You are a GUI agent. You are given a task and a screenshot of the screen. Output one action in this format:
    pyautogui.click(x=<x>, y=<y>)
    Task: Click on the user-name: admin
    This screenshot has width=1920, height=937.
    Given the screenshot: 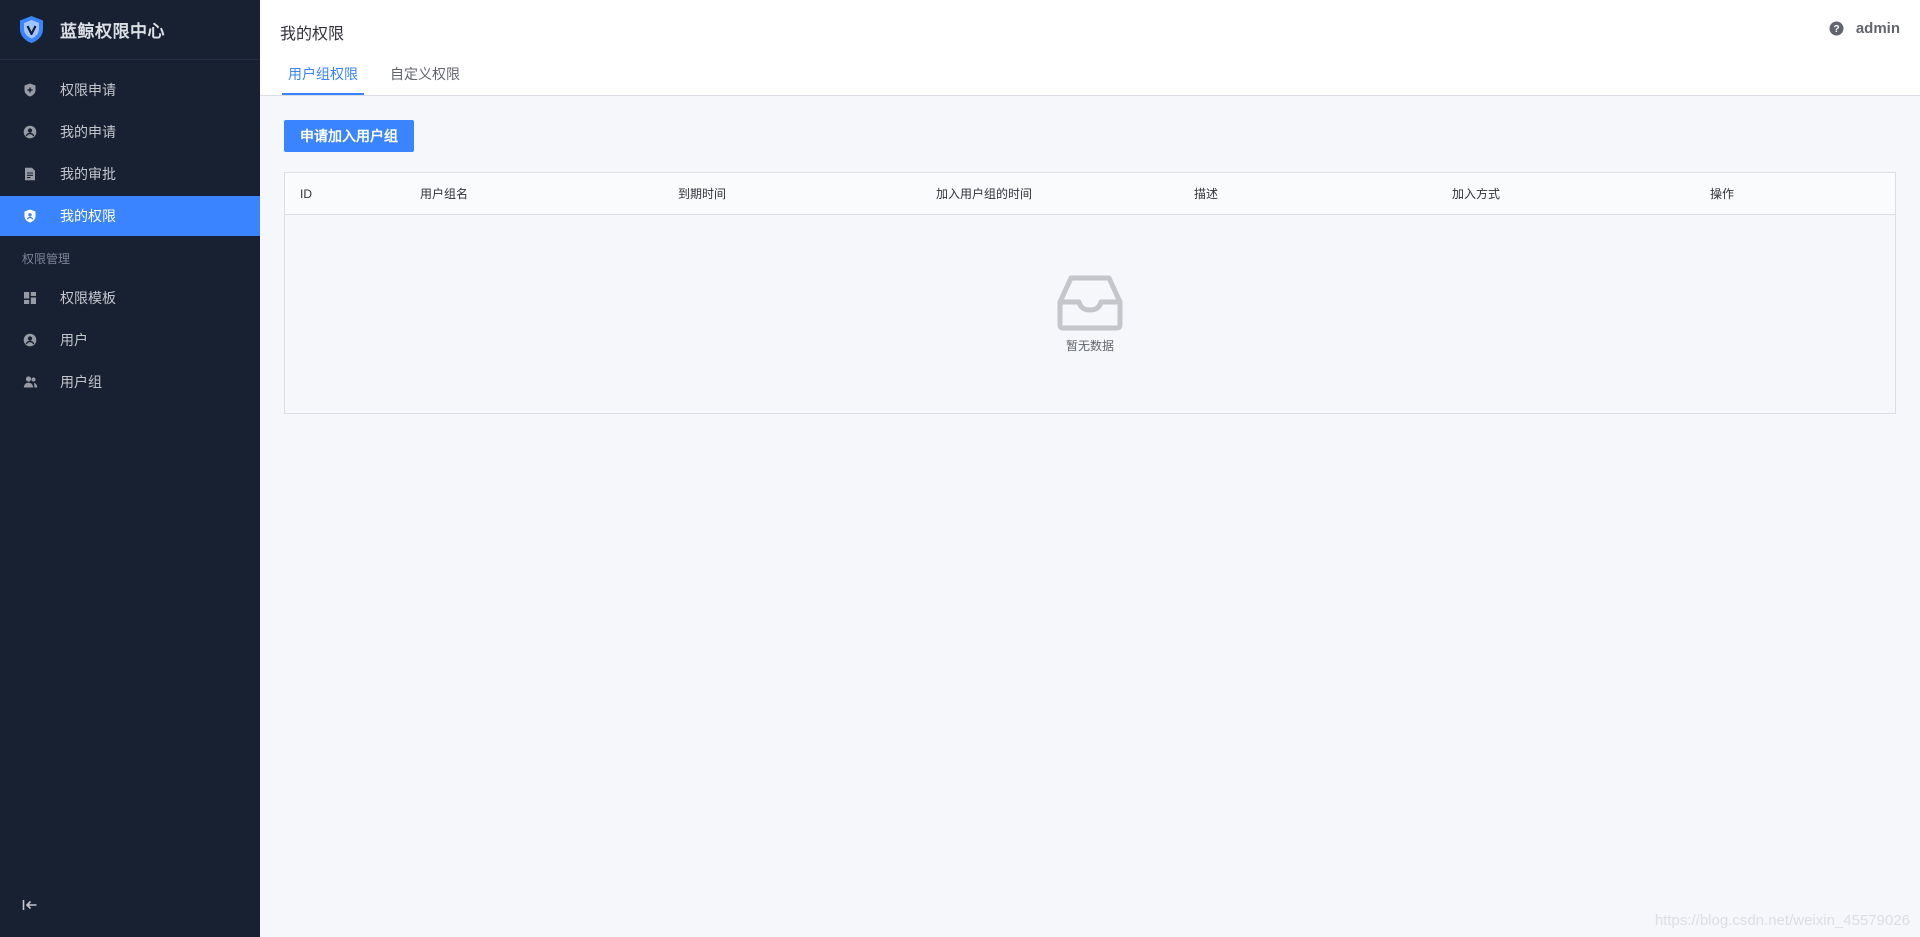 What is the action you would take?
    pyautogui.click(x=1878, y=28)
    